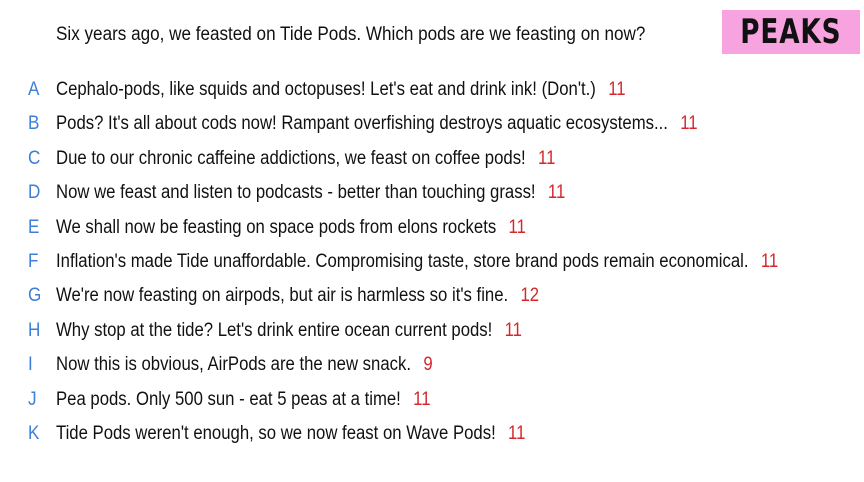  I want to click on answer-count: 9, so click(428, 365).